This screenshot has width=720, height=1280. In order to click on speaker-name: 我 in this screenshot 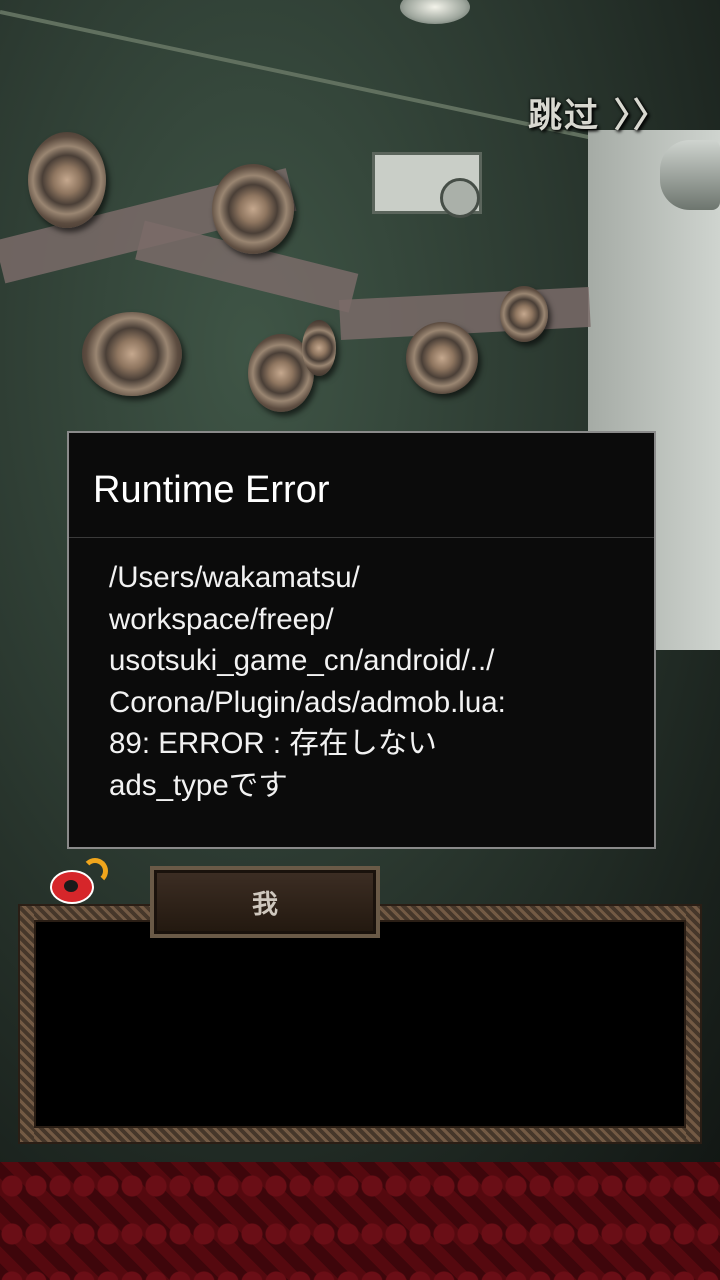, I will do `click(264, 904)`.